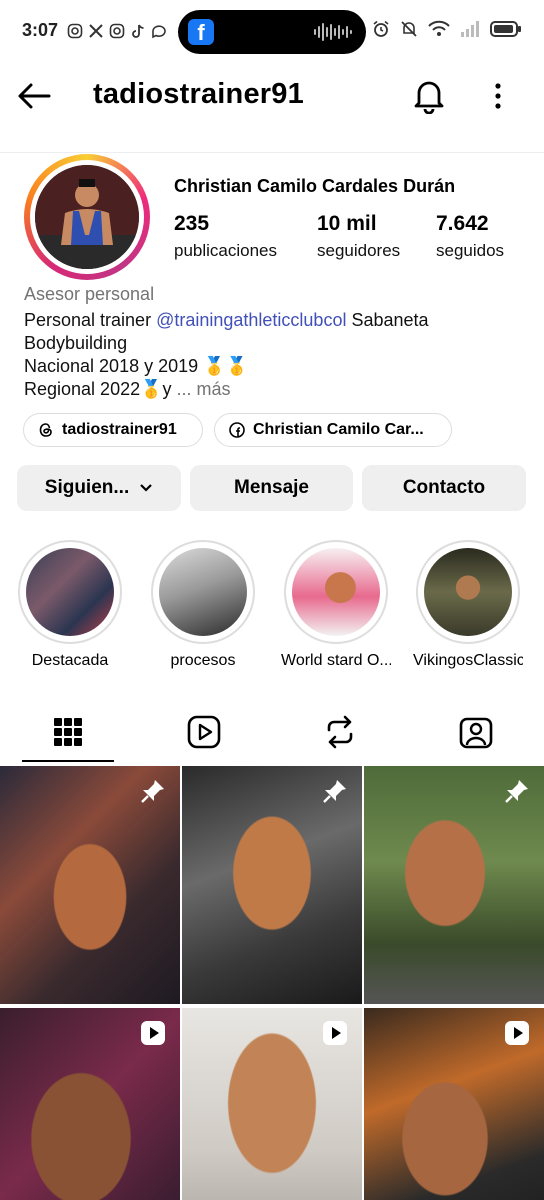 The image size is (544, 1200). I want to click on alarm-icon, so click(381, 28).